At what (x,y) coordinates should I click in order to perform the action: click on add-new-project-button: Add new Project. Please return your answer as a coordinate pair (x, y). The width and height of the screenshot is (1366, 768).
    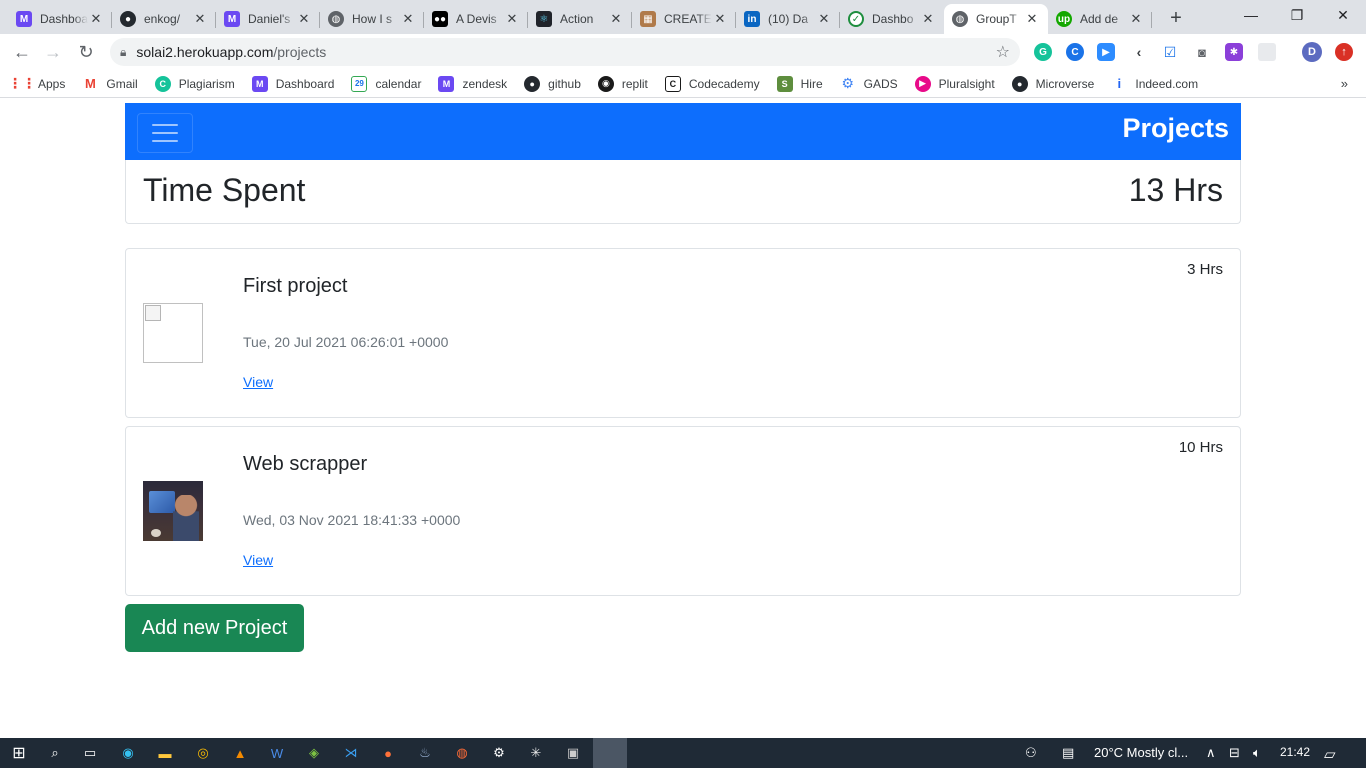
    Looking at the image, I should click on (214, 628).